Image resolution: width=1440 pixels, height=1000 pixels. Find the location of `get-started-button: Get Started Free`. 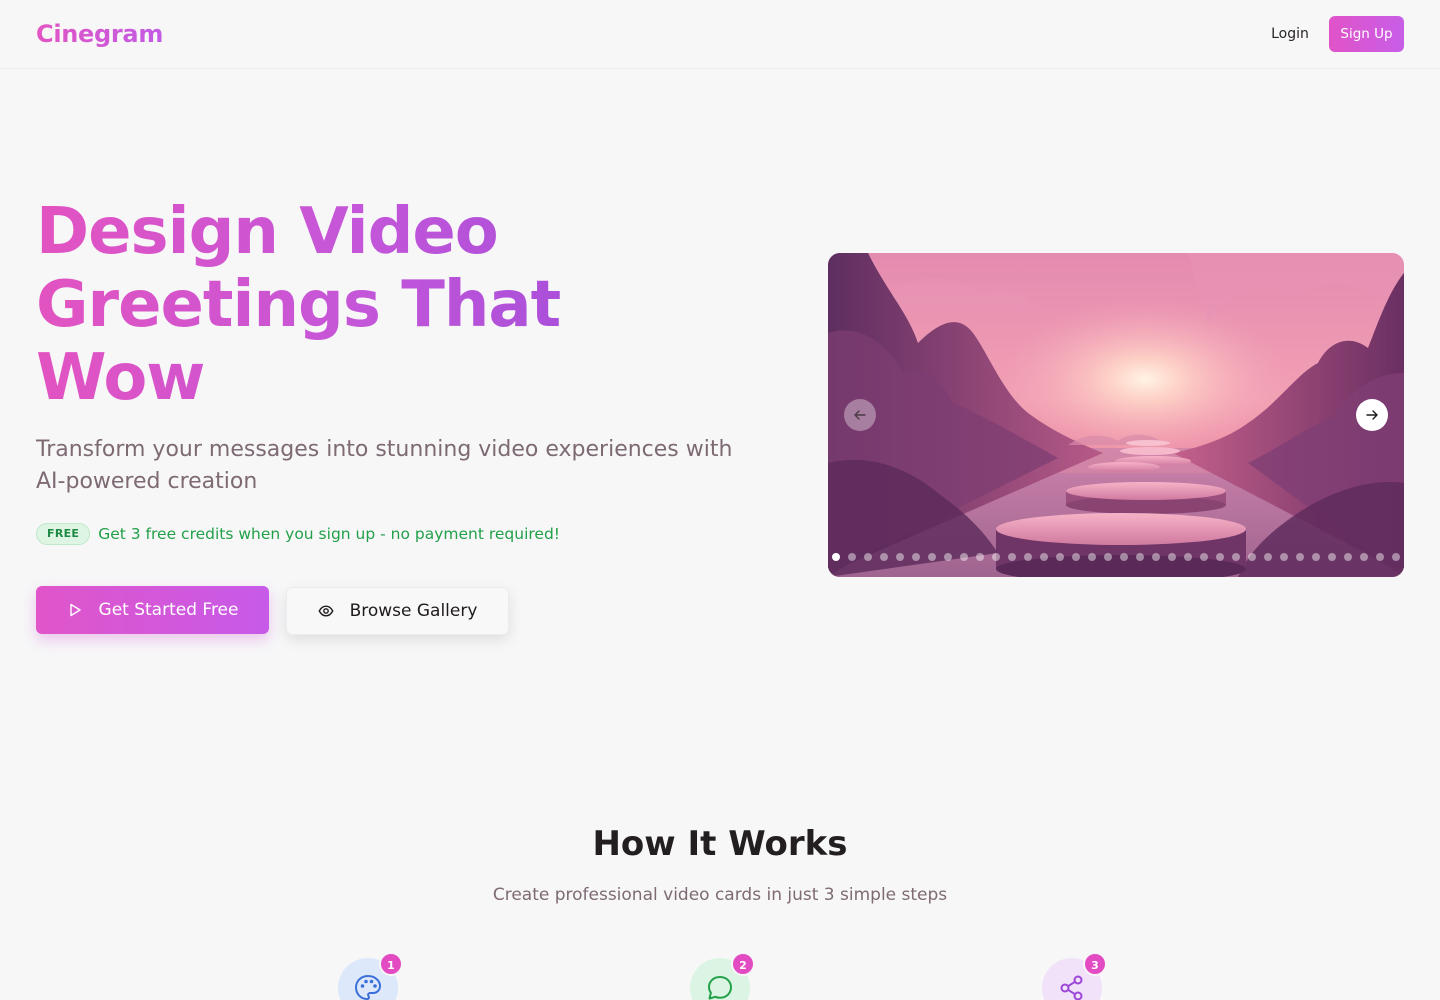

get-started-button: Get Started Free is located at coordinates (152, 610).